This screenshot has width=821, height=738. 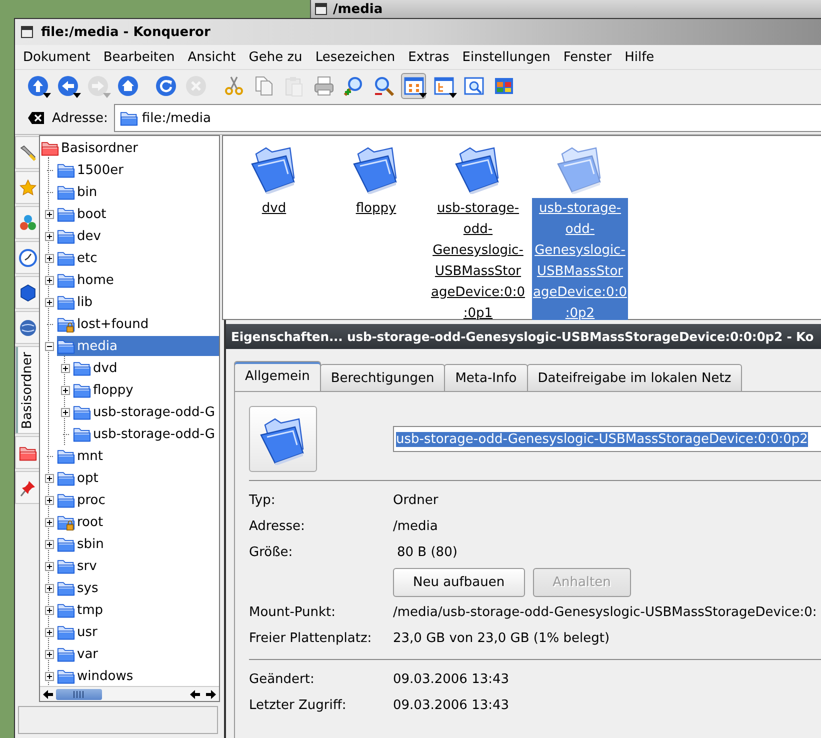 I want to click on tree-item: sys, so click(x=138, y=588).